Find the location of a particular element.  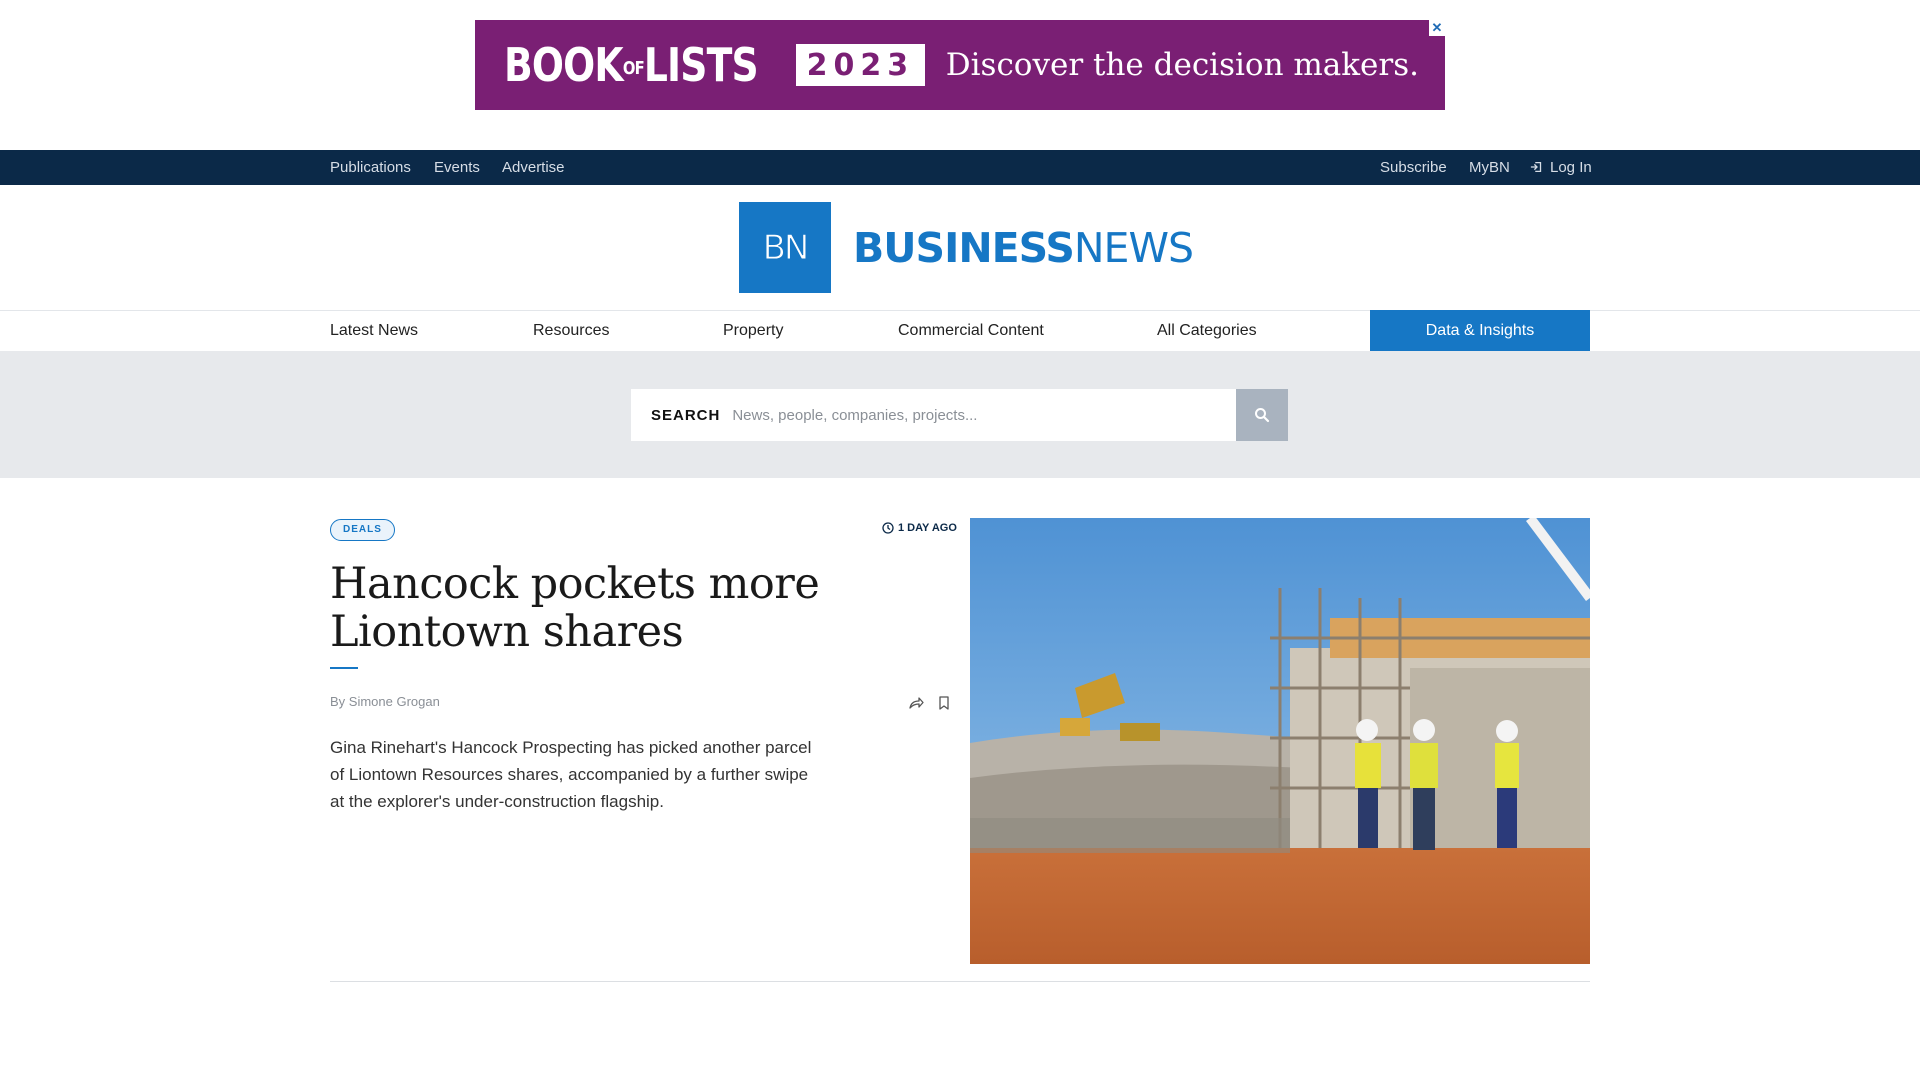

logo-mark: BN is located at coordinates (785, 247).